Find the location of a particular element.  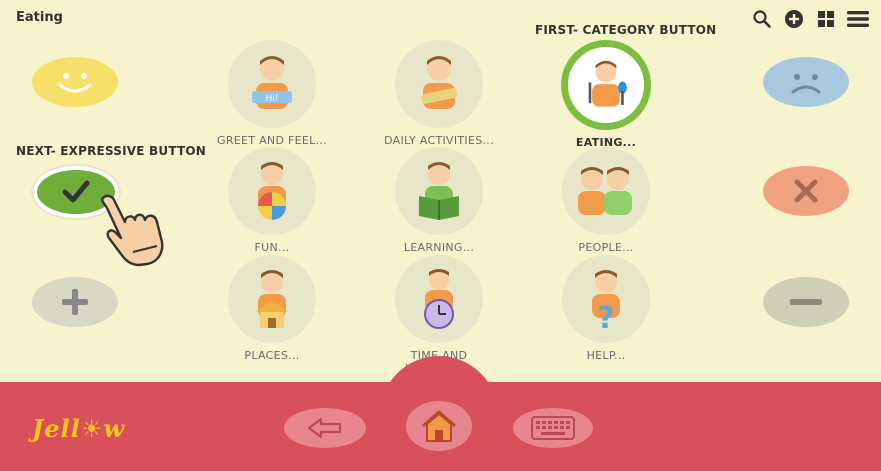

top-toolbar is located at coordinates (810, 19).